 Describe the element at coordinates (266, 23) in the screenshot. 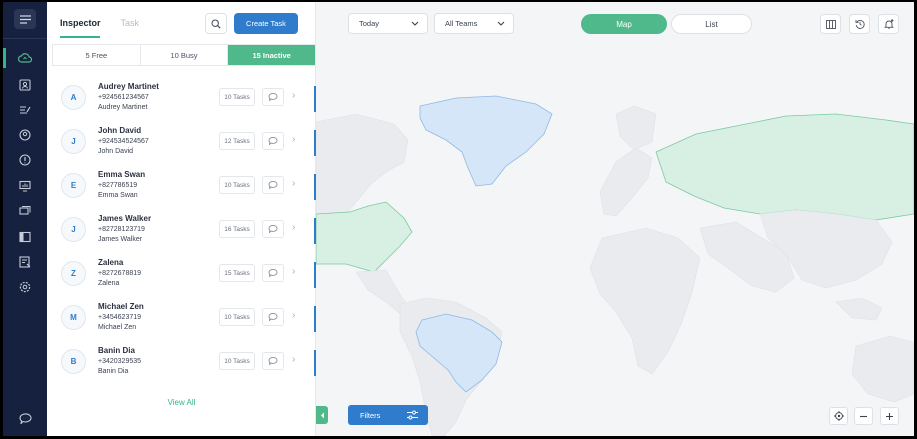

I see `create-task-button: Create Task` at that location.